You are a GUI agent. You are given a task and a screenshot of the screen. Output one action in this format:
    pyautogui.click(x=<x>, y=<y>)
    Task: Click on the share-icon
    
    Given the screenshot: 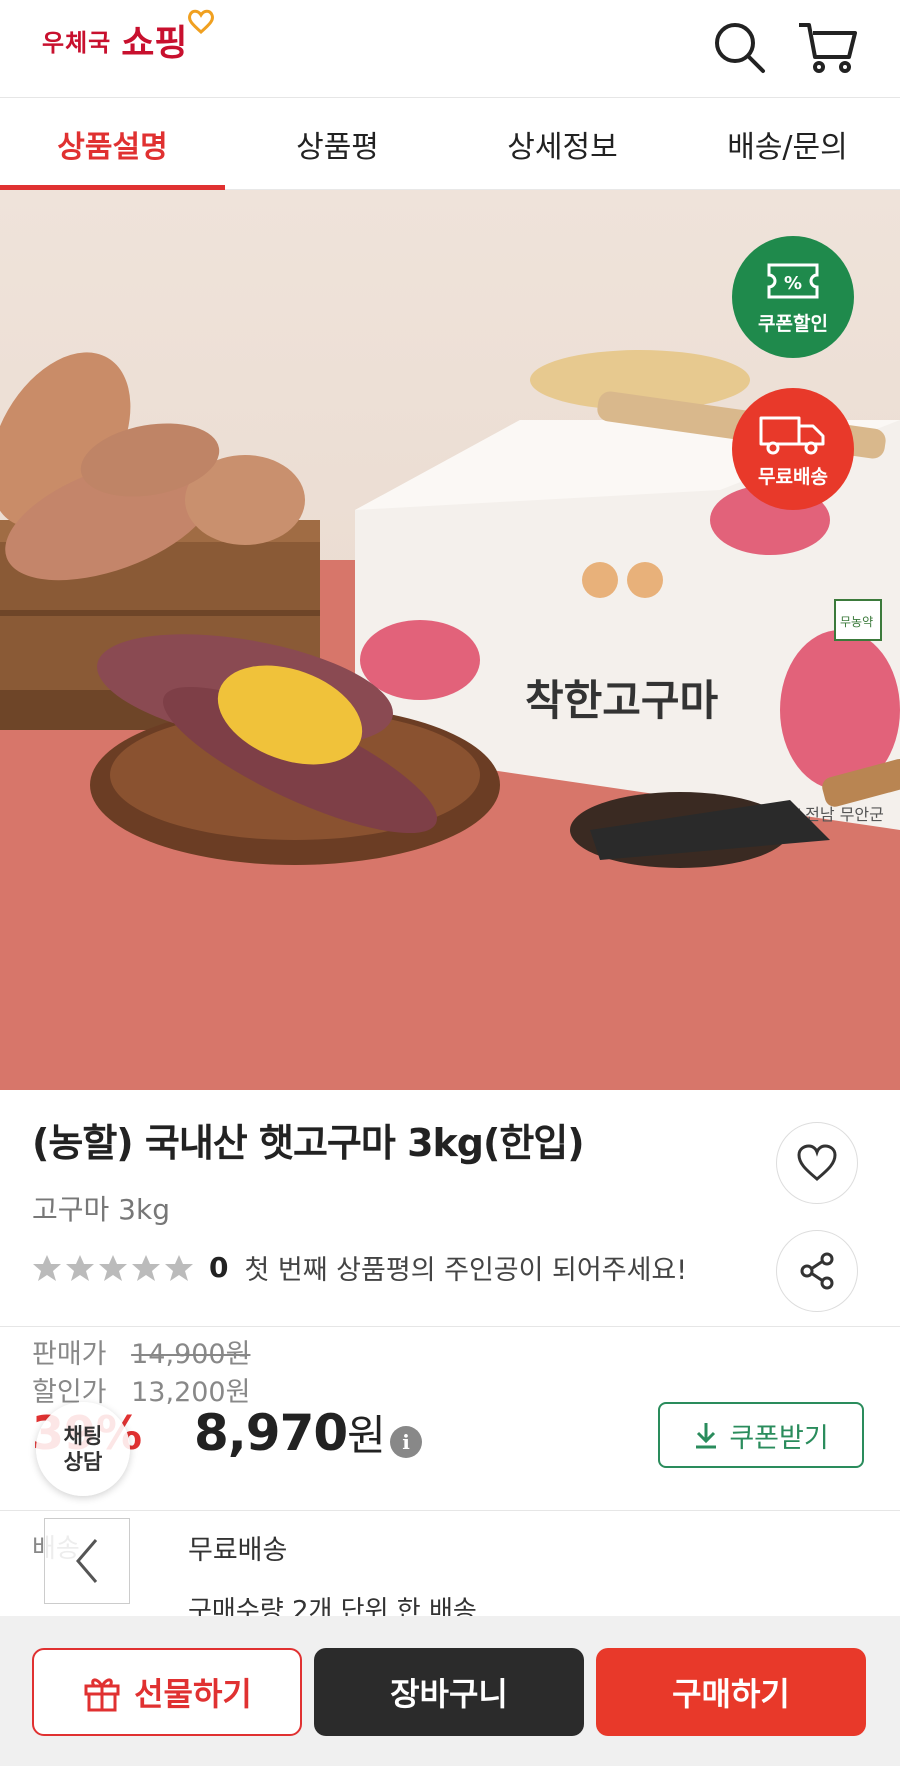 What is the action you would take?
    pyautogui.click(x=817, y=1271)
    